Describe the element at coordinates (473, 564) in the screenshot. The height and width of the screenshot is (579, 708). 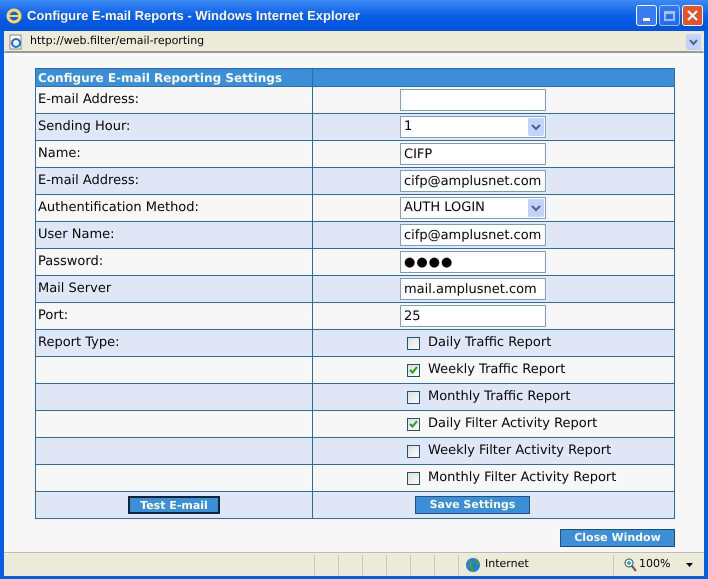
I see `globe-icon` at that location.